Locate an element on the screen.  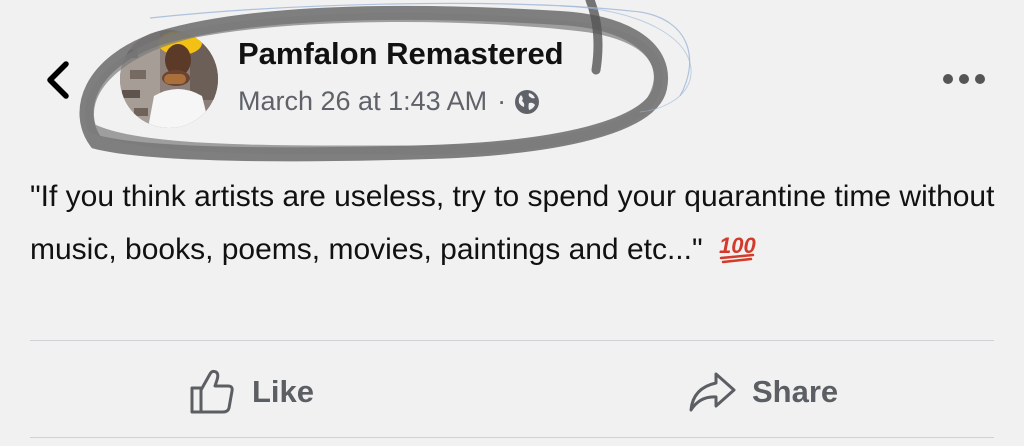
post-meta: March 26 at 1:43 AM · is located at coordinates (389, 101).